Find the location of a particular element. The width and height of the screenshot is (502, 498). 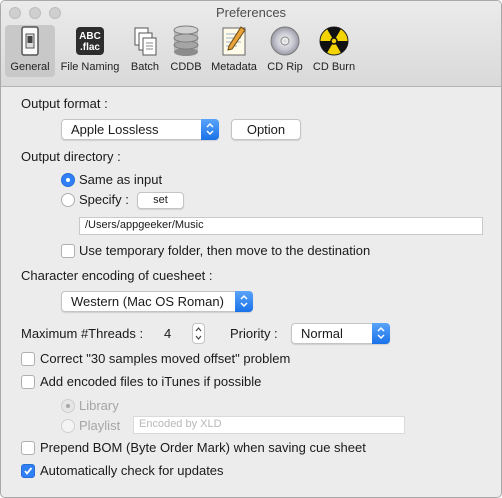

tab-batch: Batch is located at coordinates (145, 51).